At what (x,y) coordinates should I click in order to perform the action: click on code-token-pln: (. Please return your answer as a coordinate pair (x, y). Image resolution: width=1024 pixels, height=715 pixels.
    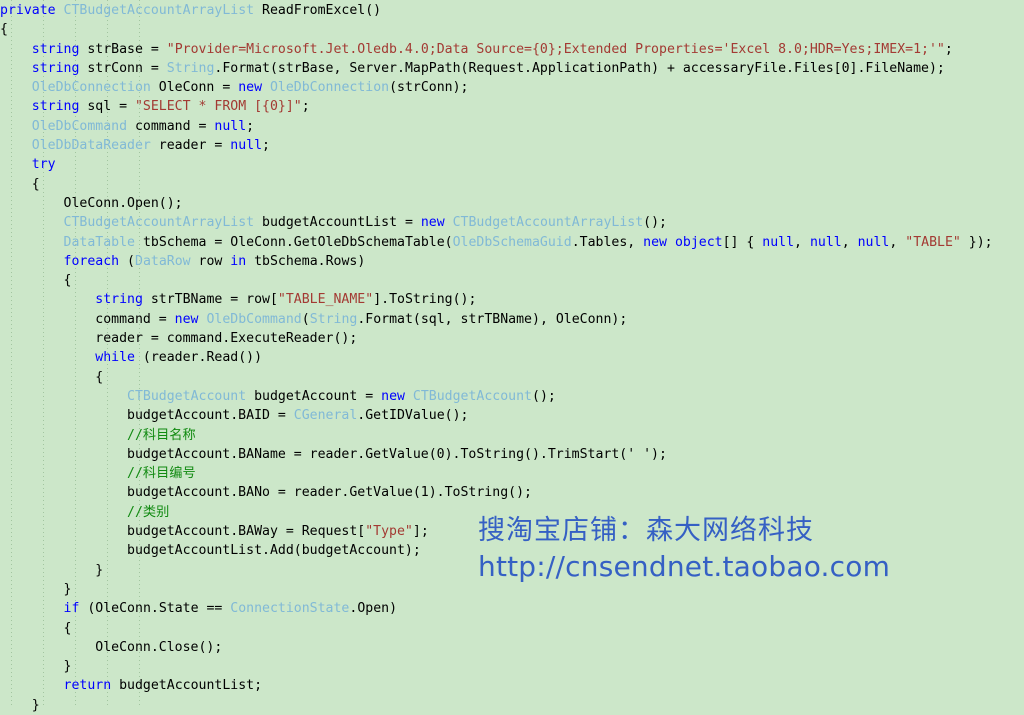
    Looking at the image, I should click on (305, 319).